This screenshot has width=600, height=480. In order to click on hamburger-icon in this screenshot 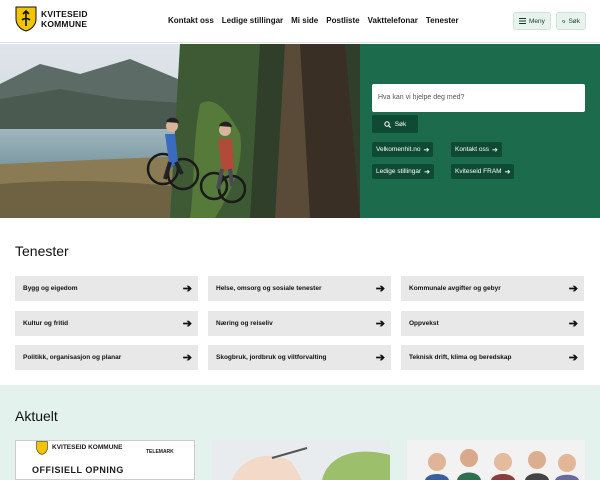, I will do `click(522, 21)`.